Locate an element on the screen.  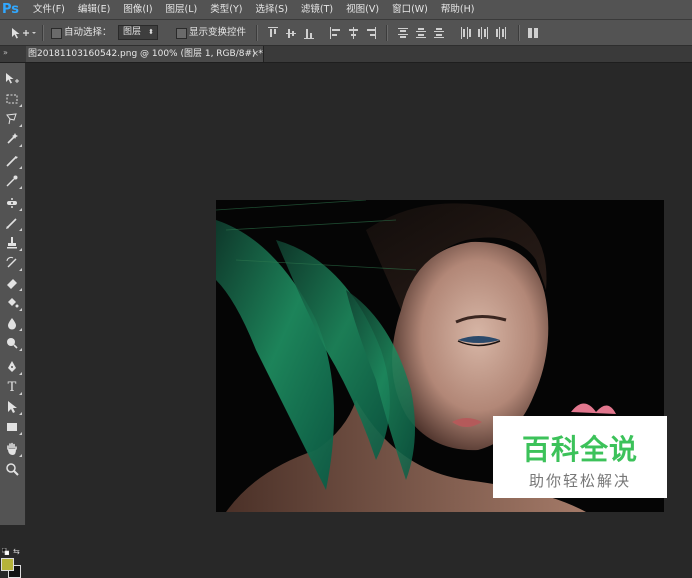
menu-file: 文件(F) is located at coordinates (49, 10).